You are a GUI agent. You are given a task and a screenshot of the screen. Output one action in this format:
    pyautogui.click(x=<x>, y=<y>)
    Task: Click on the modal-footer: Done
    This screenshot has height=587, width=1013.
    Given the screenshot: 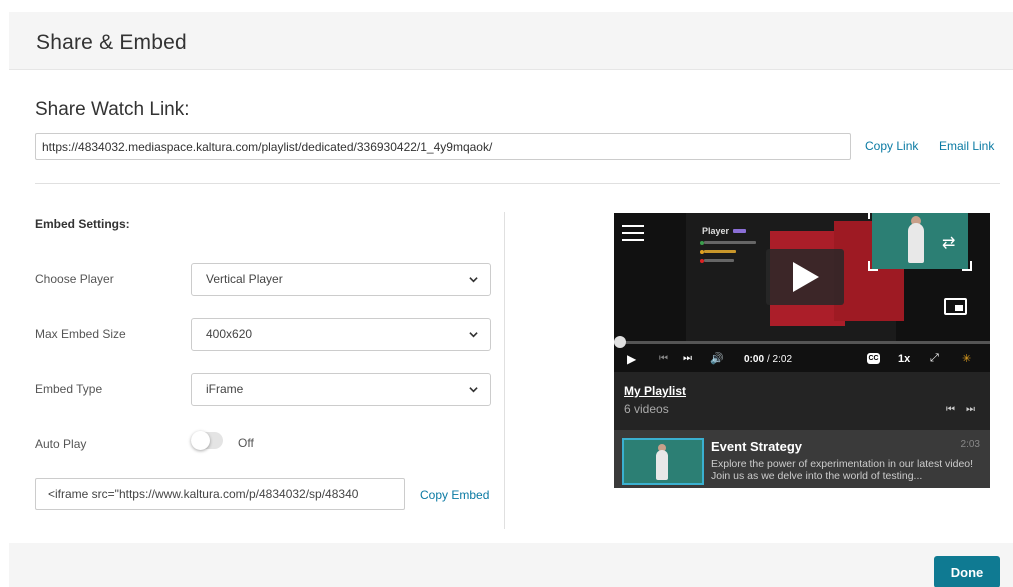 What is the action you would take?
    pyautogui.click(x=511, y=565)
    